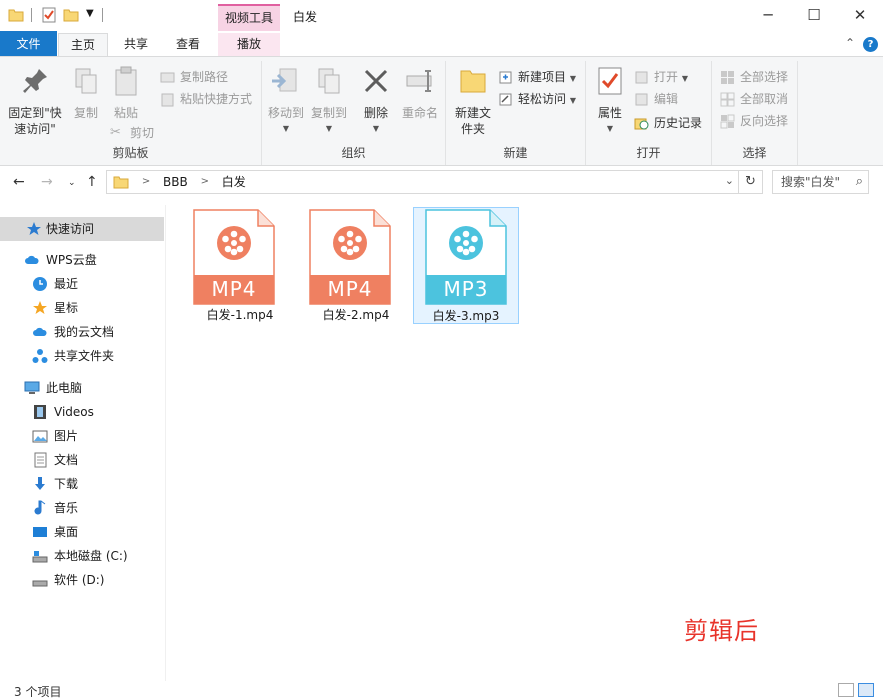 This screenshot has height=700, width=883. I want to click on copy-to-button: 复制到 ▼, so click(329, 101).